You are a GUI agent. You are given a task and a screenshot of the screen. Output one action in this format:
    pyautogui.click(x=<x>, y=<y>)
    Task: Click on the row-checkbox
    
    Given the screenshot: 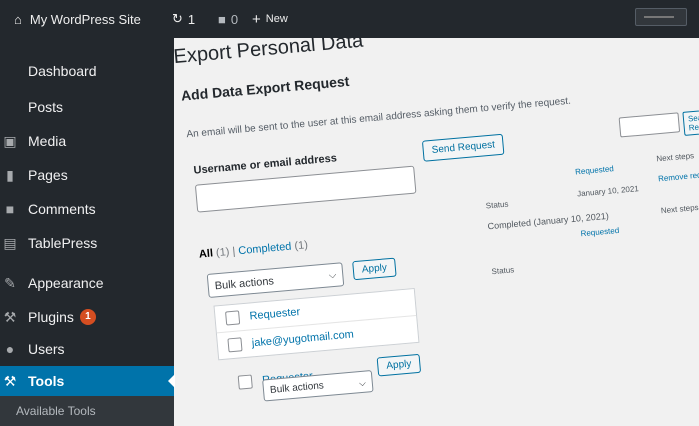 What is the action you would take?
    pyautogui.click(x=235, y=345)
    